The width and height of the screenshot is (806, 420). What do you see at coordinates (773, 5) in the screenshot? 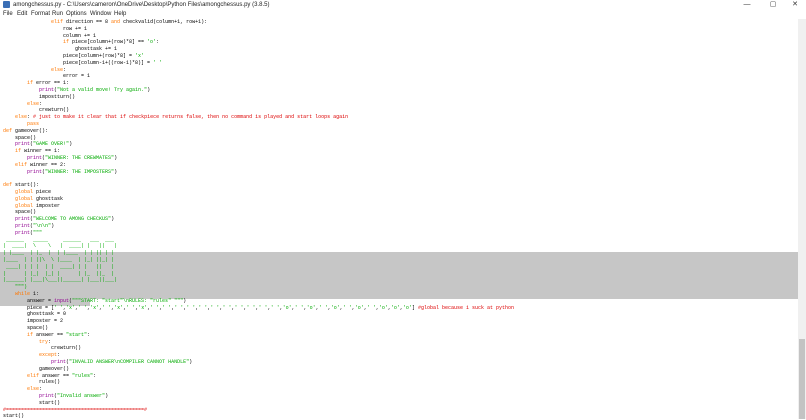
I see `maximize-button: ▢` at bounding box center [773, 5].